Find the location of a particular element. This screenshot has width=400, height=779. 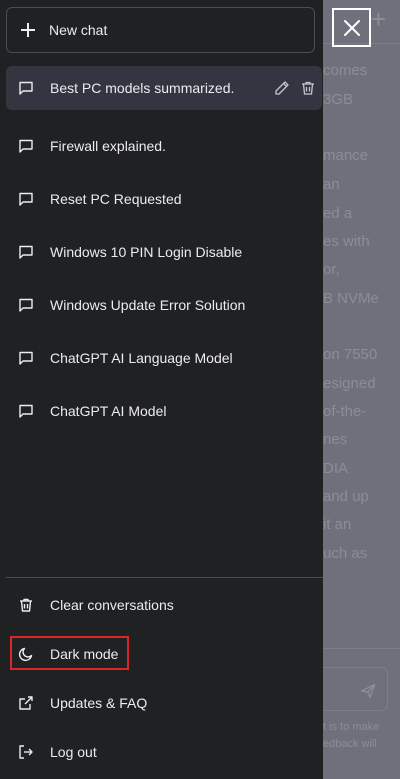

log-out-button: Log out is located at coordinates (164, 751).